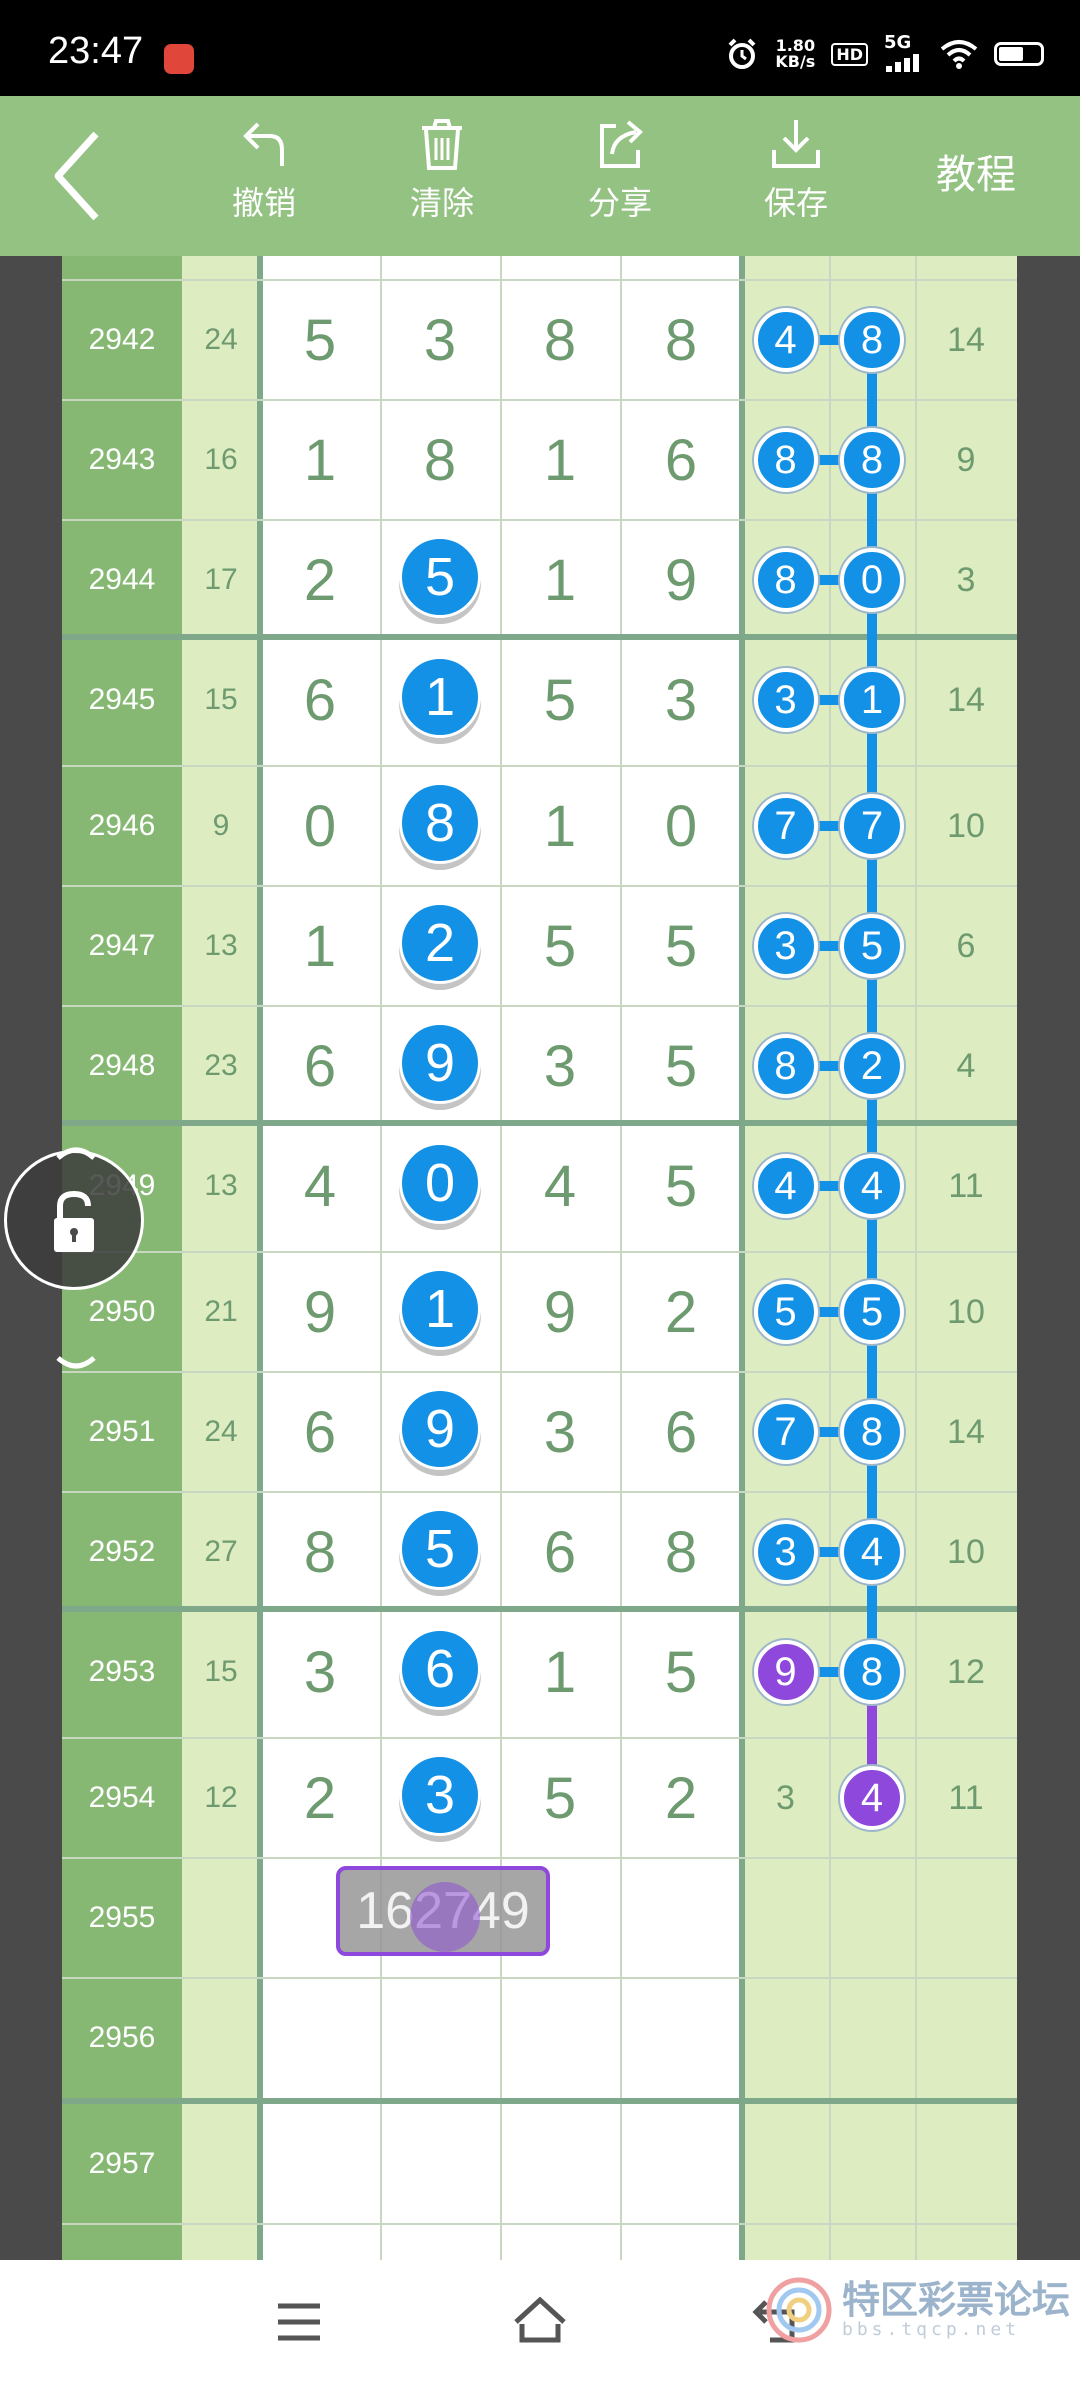 The width and height of the screenshot is (1080, 2388). Describe the element at coordinates (872, 826) in the screenshot. I see `pair-right-ball: 7` at that location.